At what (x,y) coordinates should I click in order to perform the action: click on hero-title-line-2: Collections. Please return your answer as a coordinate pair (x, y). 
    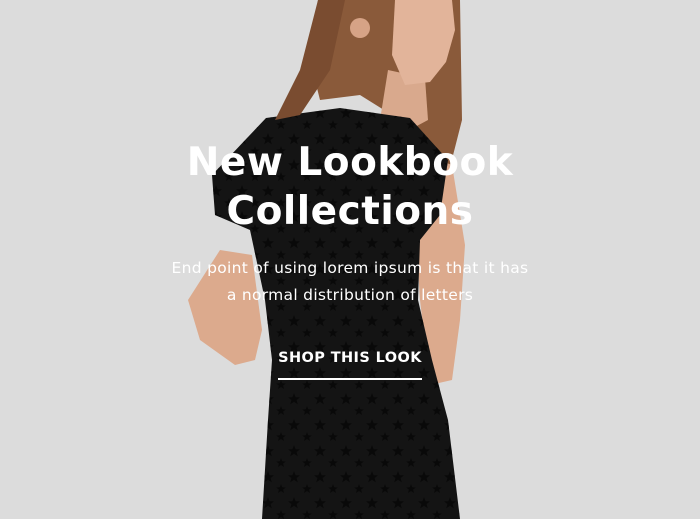
    Looking at the image, I should click on (350, 211).